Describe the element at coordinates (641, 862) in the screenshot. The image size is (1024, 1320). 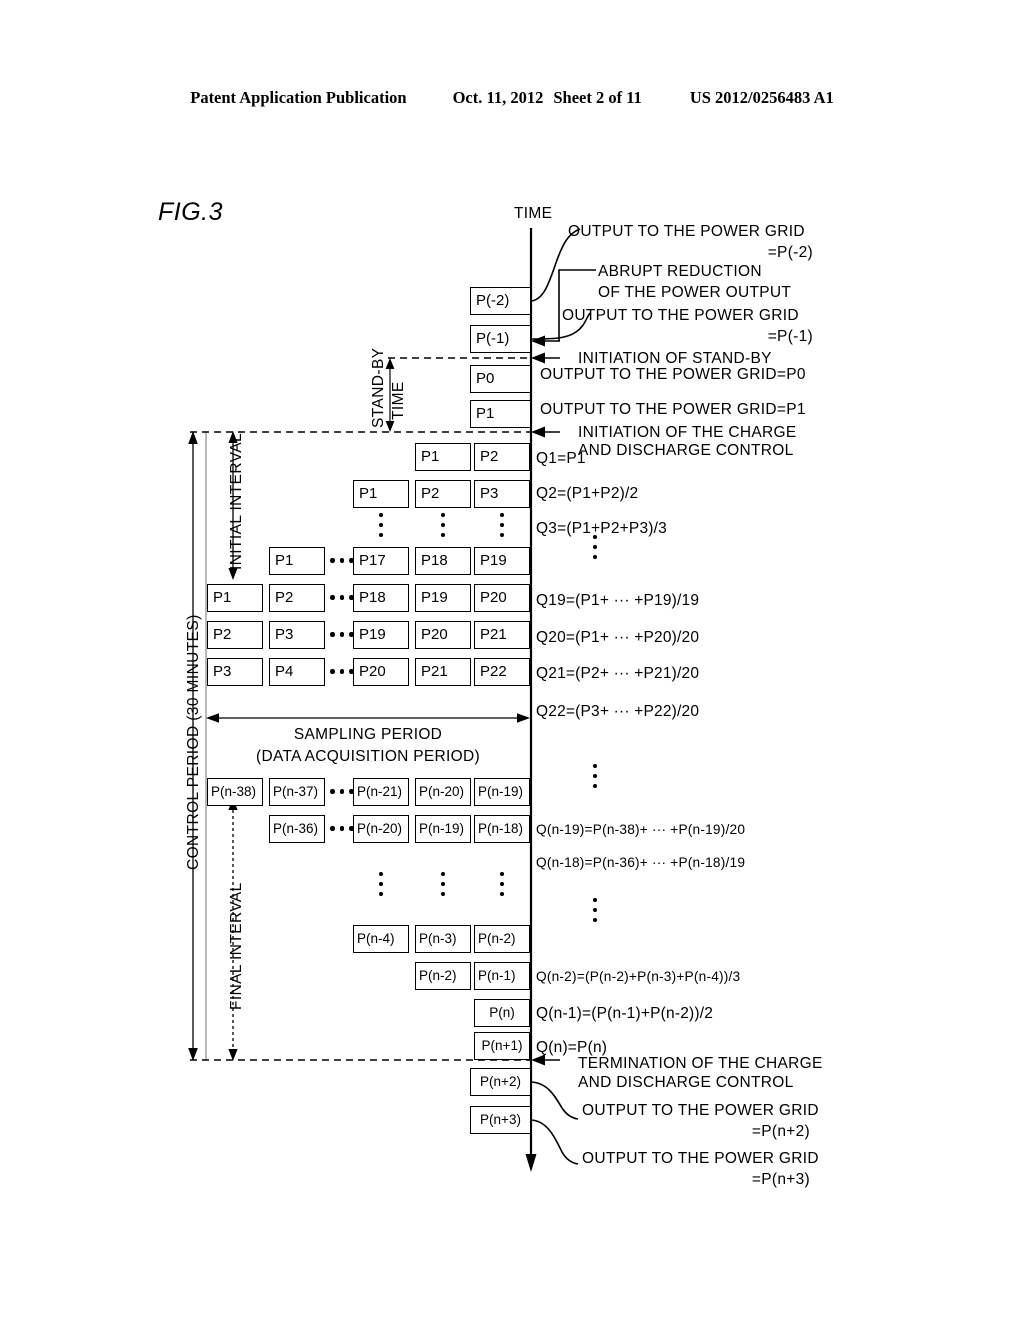
I see `average-formula: Q(n-18)=P(n-36)+ ··· +P(n-18)/19` at that location.